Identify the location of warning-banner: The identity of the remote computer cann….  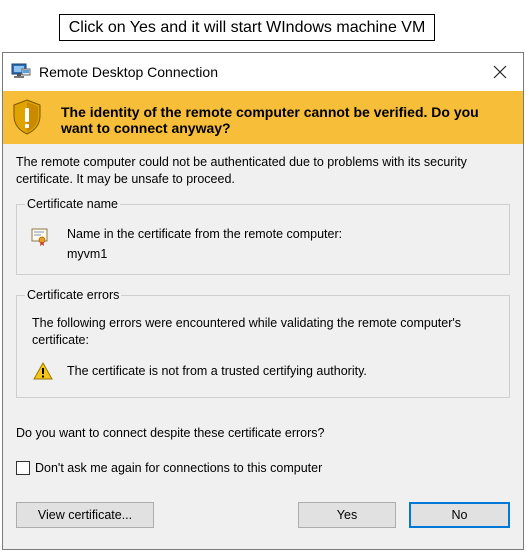
(263, 117).